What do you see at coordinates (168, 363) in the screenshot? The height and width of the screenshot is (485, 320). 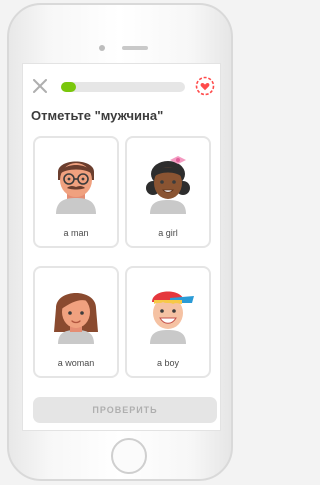 I see `option-label: a boy` at bounding box center [168, 363].